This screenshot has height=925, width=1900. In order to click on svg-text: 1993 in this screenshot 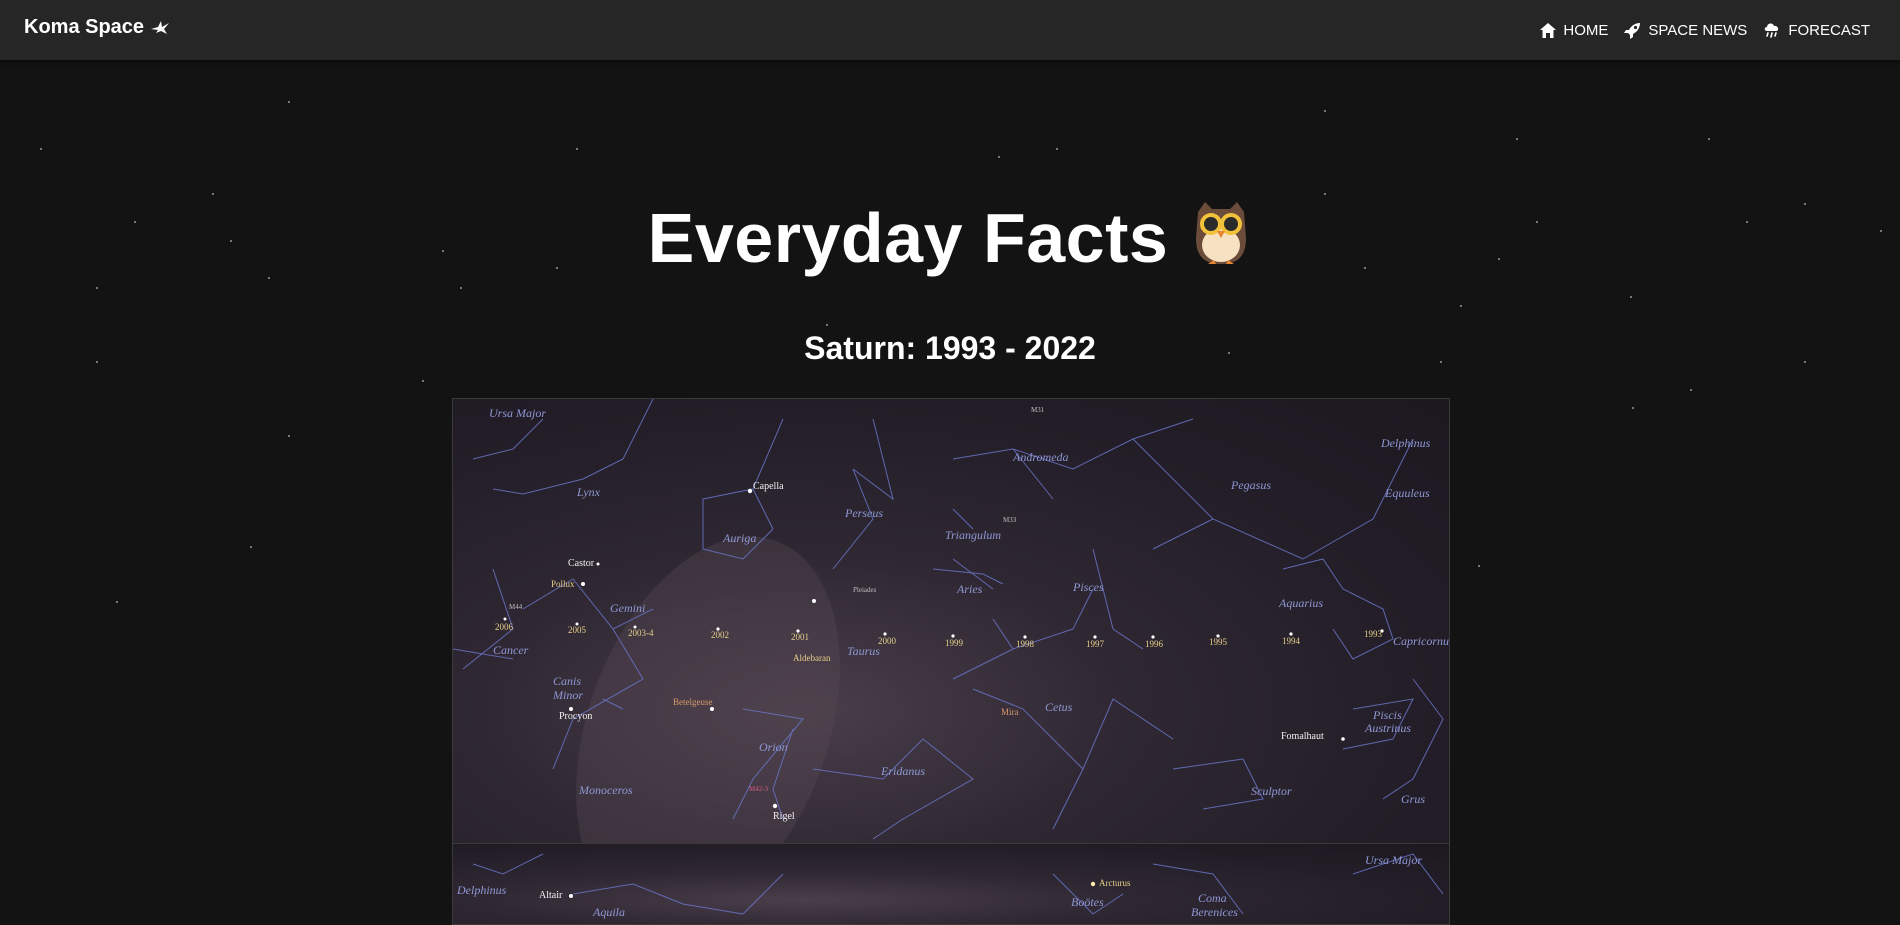, I will do `click(1373, 634)`.